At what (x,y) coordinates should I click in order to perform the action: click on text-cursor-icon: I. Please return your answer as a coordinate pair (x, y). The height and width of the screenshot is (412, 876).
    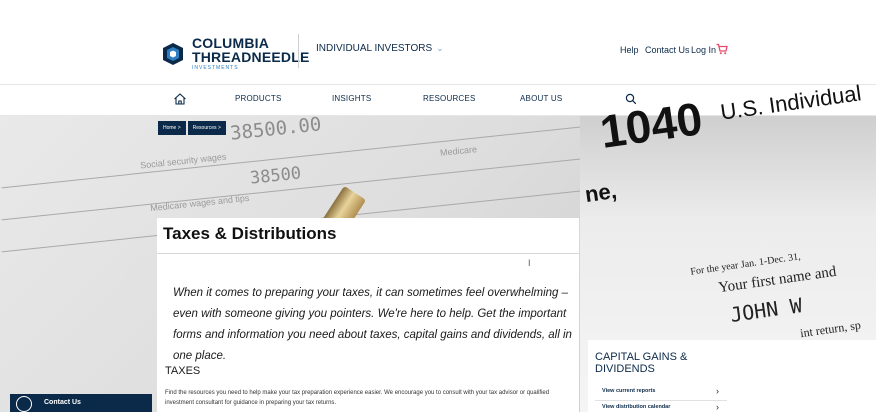
    Looking at the image, I should click on (529, 263).